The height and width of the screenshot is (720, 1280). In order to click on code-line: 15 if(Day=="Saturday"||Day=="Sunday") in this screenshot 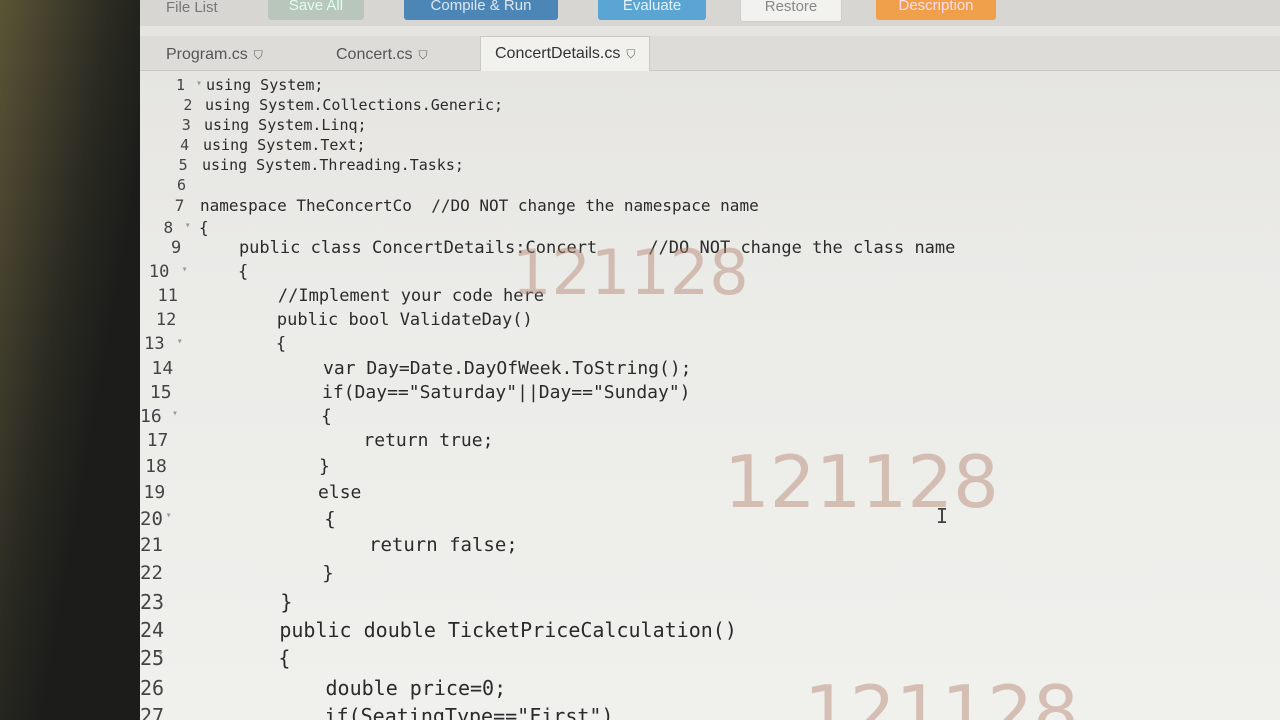, I will do `click(690, 394)`.